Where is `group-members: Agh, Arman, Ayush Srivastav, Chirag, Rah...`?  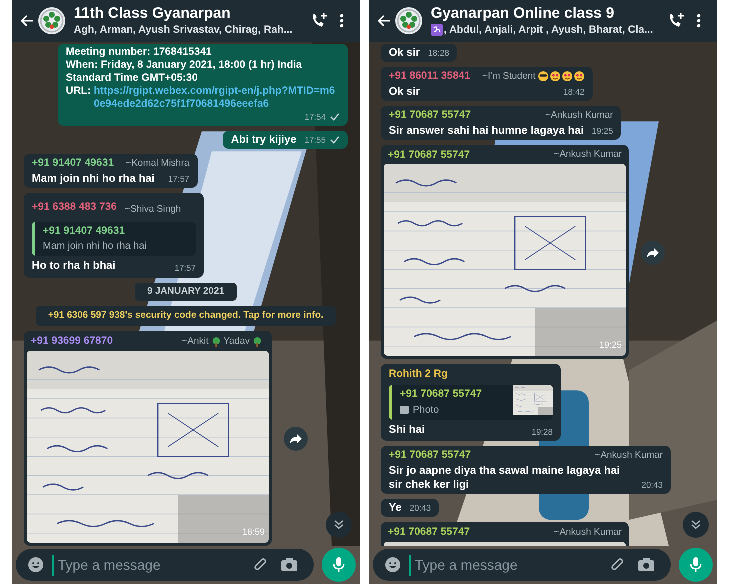
group-members: Agh, Arman, Ayush Srivastav, Chirag, Rah... is located at coordinates (183, 30).